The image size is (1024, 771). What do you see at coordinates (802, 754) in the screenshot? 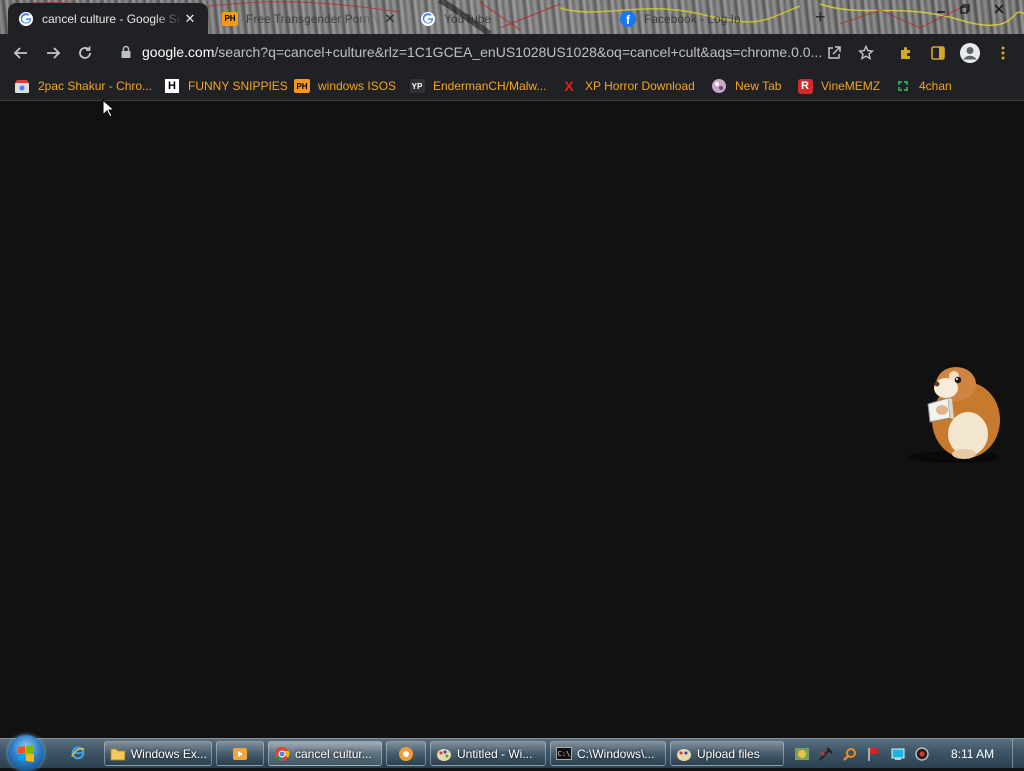
I see `tray-fish-icon` at bounding box center [802, 754].